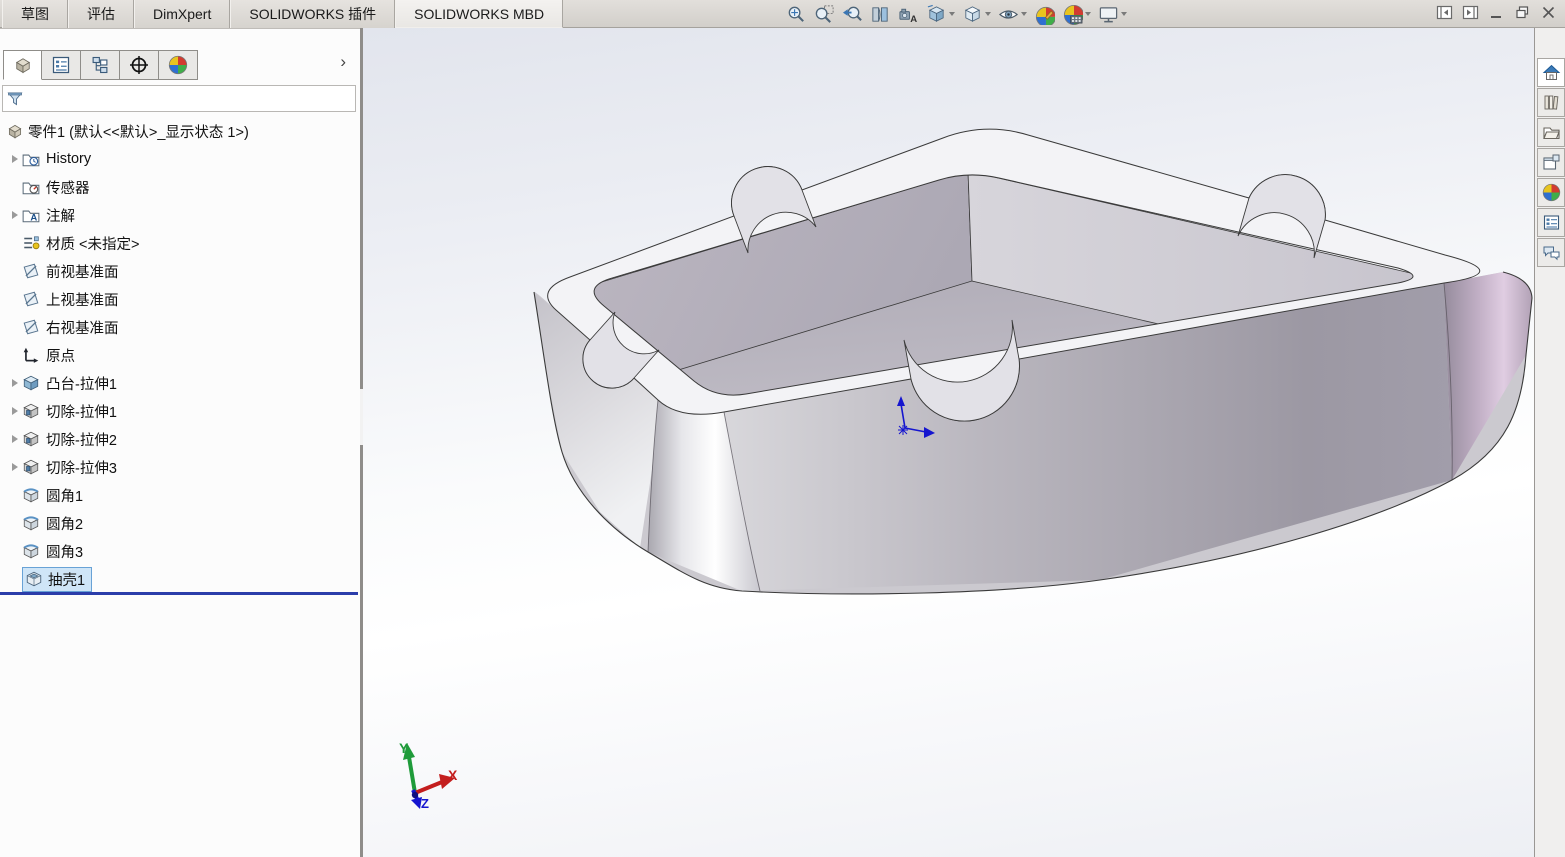 This screenshot has width=1565, height=857. I want to click on view-orientation-button, so click(940, 14).